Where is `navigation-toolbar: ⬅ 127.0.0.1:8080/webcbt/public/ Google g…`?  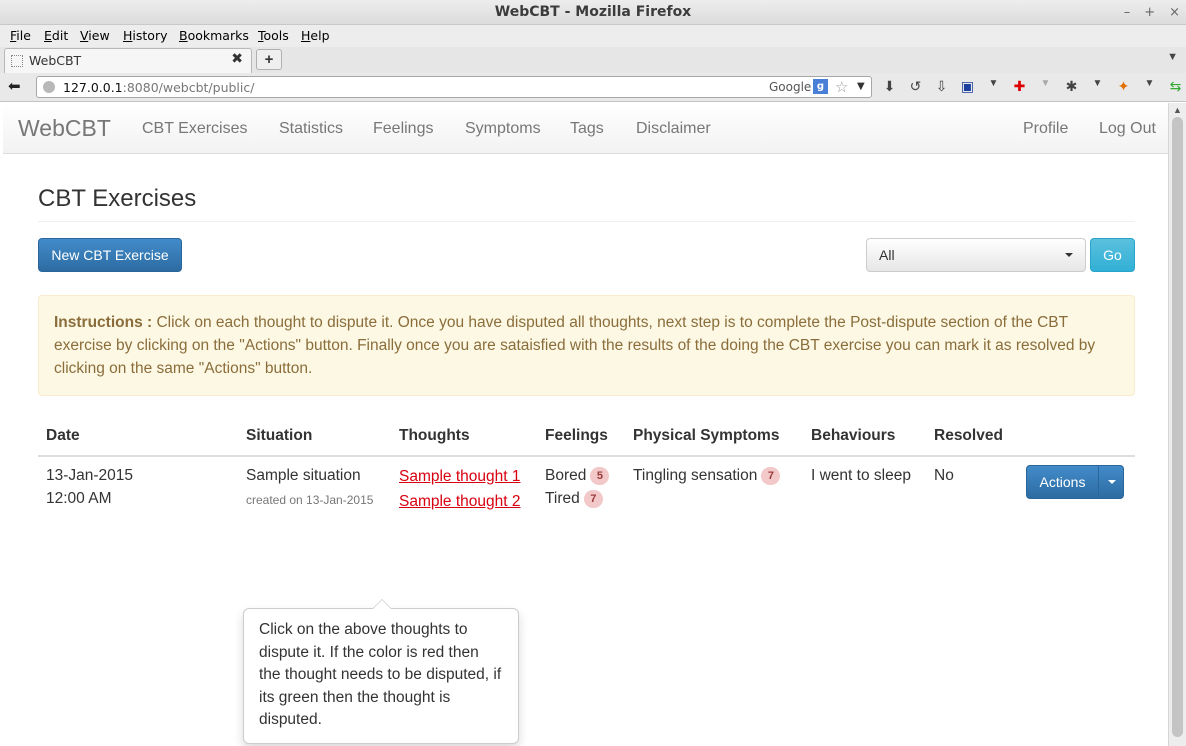
navigation-toolbar: ⬅ 127.0.0.1:8080/webcbt/public/ Google g… is located at coordinates (593, 87).